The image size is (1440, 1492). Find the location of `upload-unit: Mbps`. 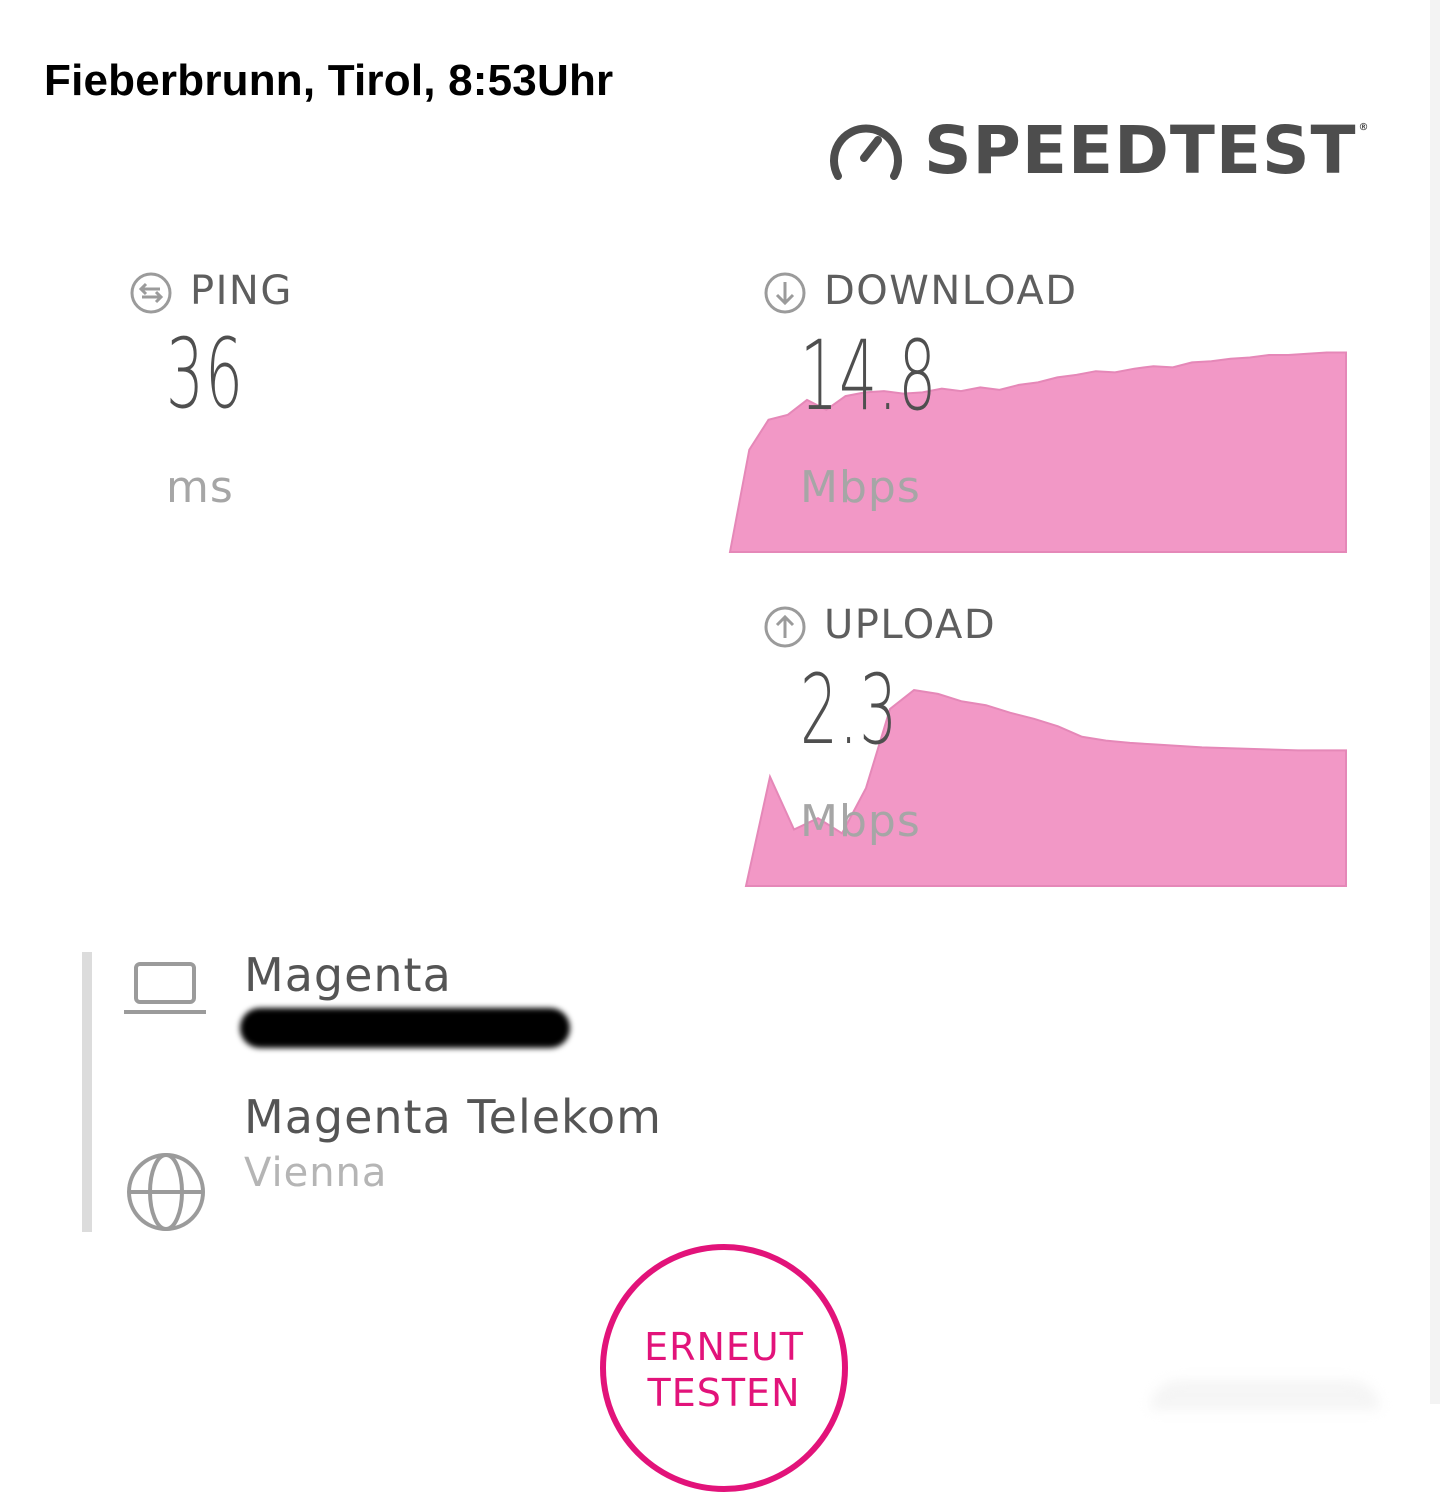

upload-unit: Mbps is located at coordinates (860, 821).